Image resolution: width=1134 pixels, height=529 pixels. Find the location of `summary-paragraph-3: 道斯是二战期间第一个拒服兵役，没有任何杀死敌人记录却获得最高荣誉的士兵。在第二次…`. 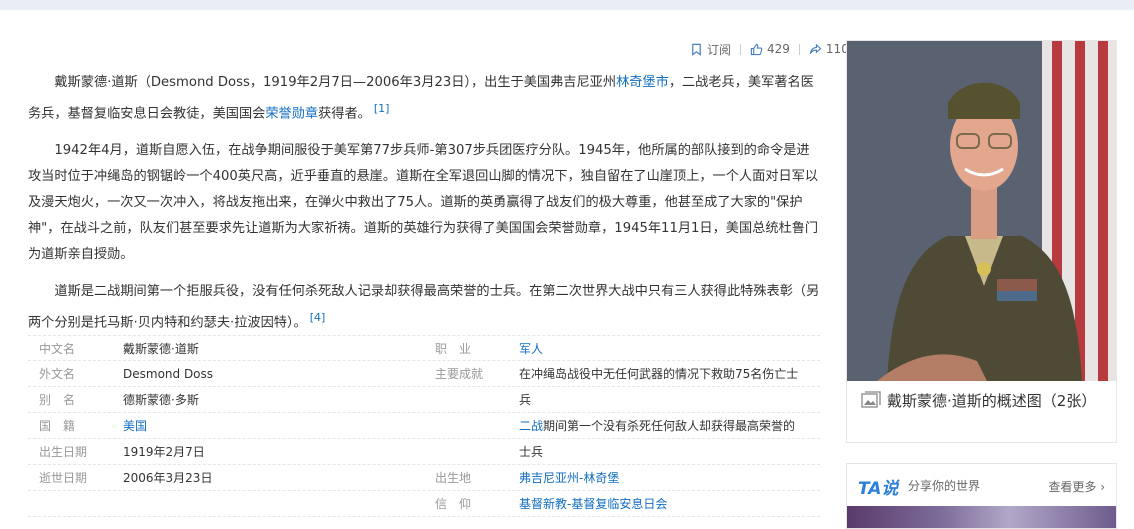

summary-paragraph-3: 道斯是二战期间第一个拒服兵役，没有任何杀死敌人记录却获得最高荣誉的士兵。在第二次… is located at coordinates (424, 307).